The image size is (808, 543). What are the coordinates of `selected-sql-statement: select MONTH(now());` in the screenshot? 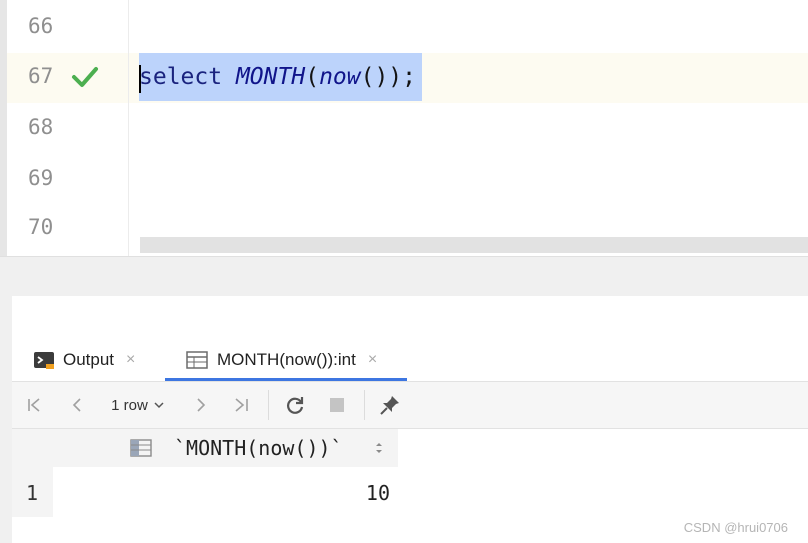 It's located at (280, 77).